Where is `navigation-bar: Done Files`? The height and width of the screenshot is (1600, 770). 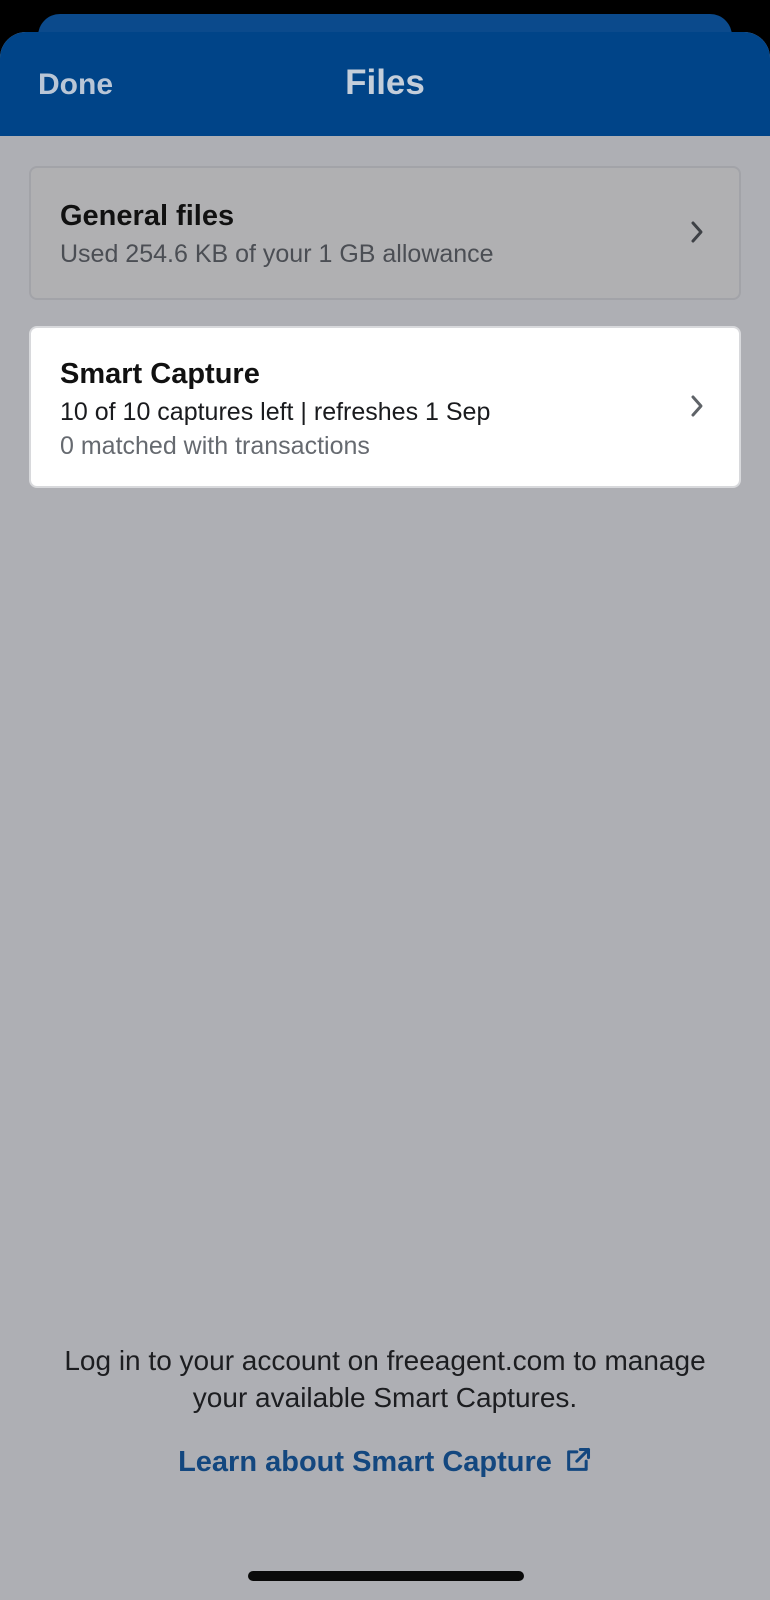 navigation-bar: Done Files is located at coordinates (385, 84).